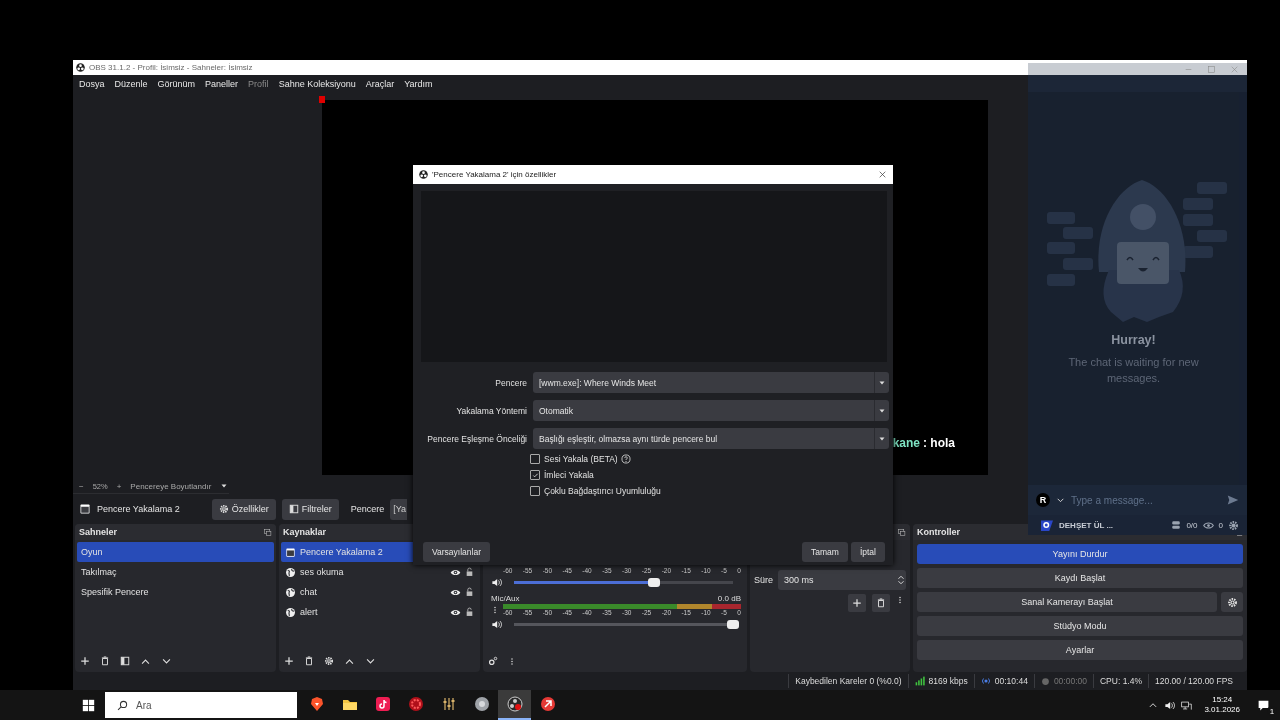  What do you see at coordinates (1120, 681) in the screenshot?
I see `cpu-usage: CPU: 1.4%` at bounding box center [1120, 681].